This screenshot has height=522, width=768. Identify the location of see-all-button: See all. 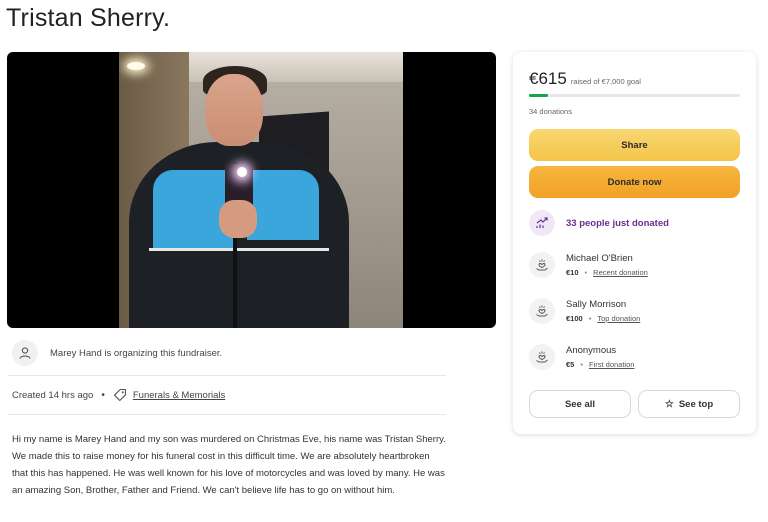
(580, 404).